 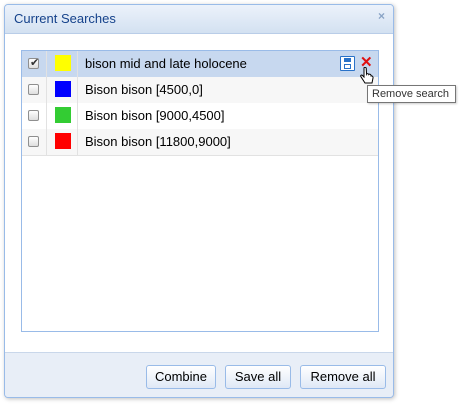 What do you see at coordinates (381, 16) in the screenshot?
I see `close-icon: ×` at bounding box center [381, 16].